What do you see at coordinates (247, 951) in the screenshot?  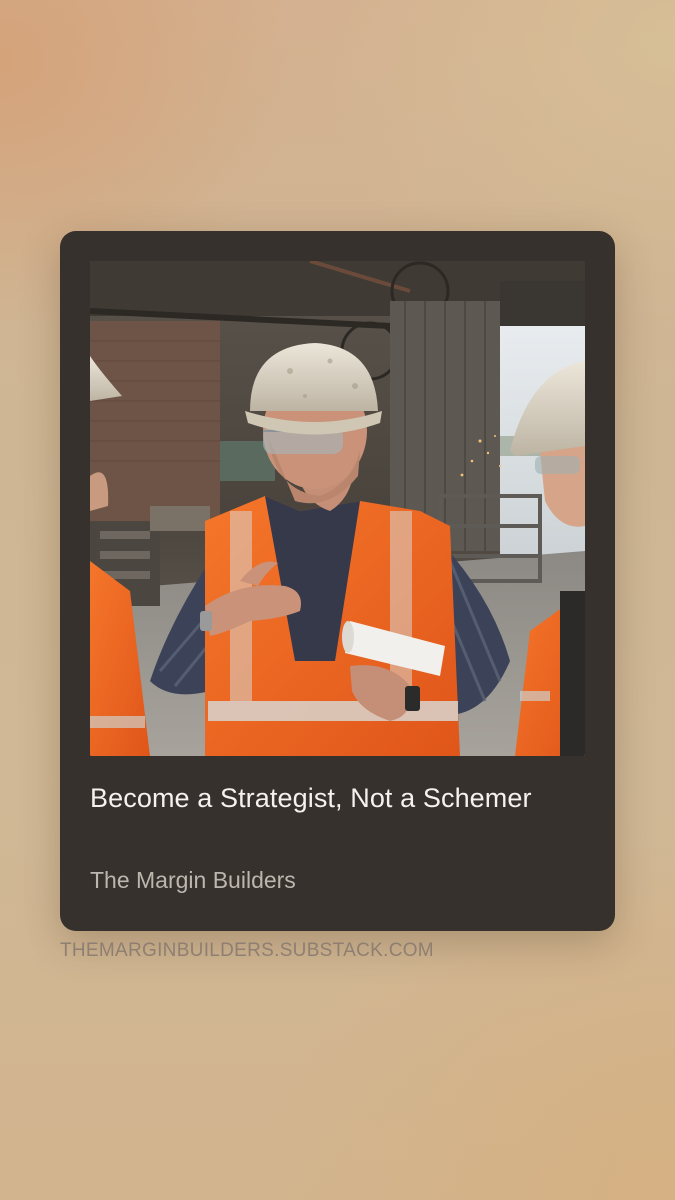 I see `site-url: THEMARGINBUILDERS.SUBSTACK.COM` at bounding box center [247, 951].